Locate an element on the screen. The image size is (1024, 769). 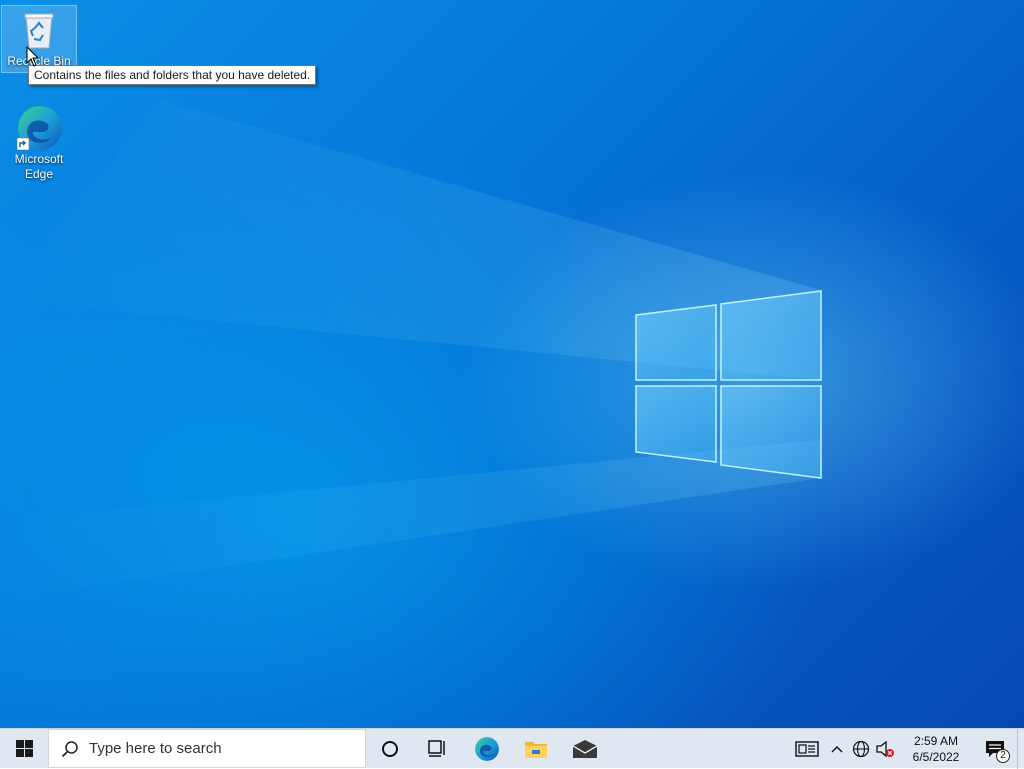
system-tray: 2:59 AM 6/5/2022 2 is located at coordinates (906, 748).